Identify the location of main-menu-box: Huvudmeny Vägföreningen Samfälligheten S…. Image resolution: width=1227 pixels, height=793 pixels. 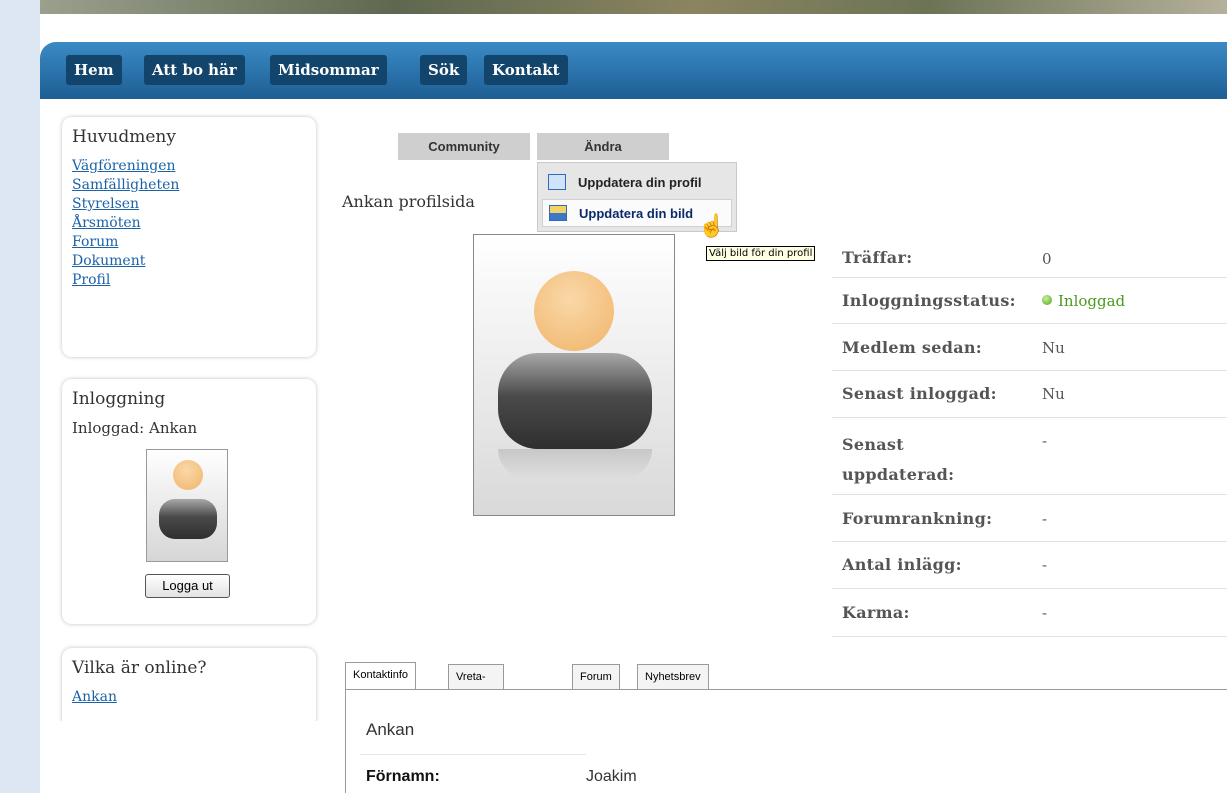
(189, 237).